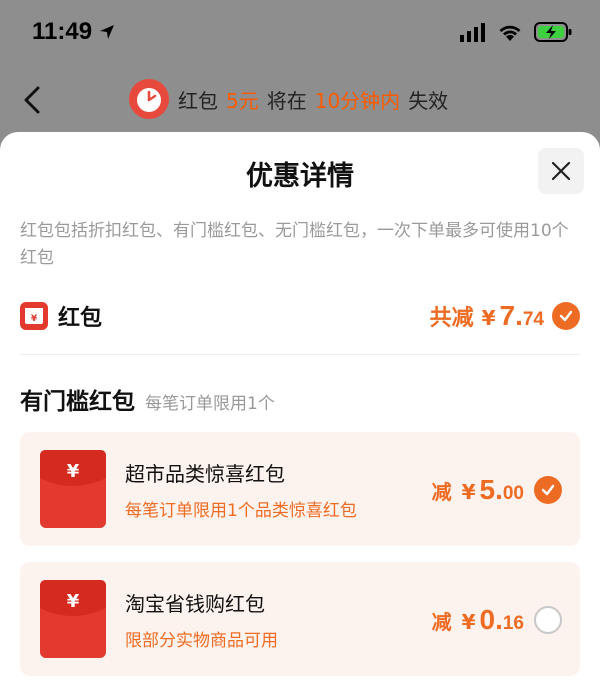  I want to click on summary-checkbox, so click(566, 316).